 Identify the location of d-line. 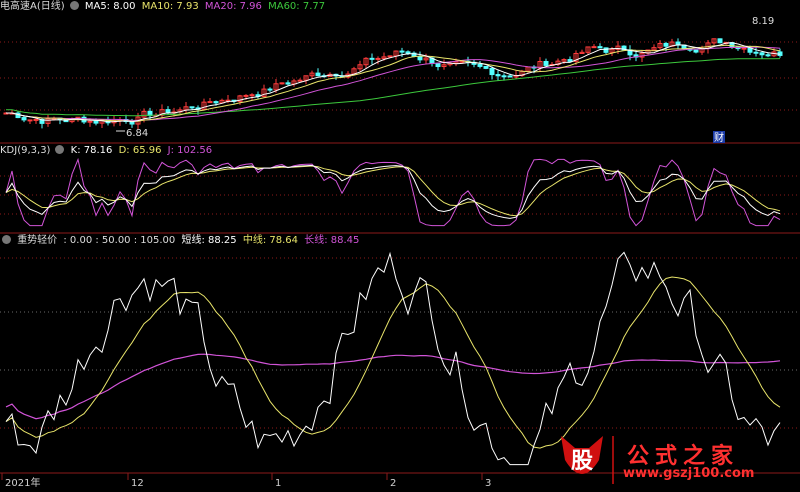
(393, 191).